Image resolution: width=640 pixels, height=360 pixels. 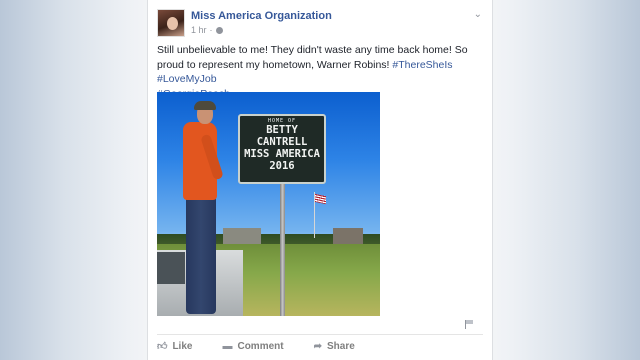 I want to click on post-meta: 1 hr ·, so click(x=207, y=30).